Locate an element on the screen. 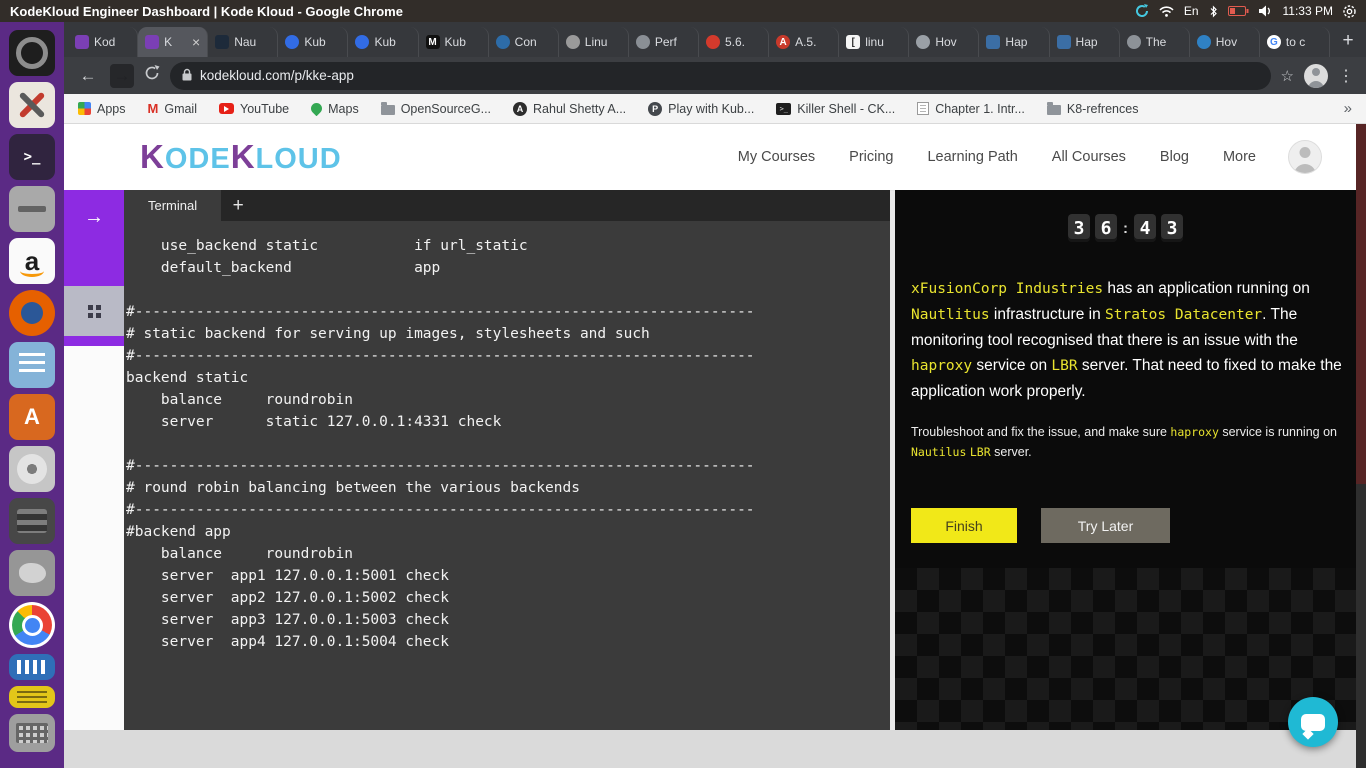  nav-blog: Blog is located at coordinates (1174, 157).